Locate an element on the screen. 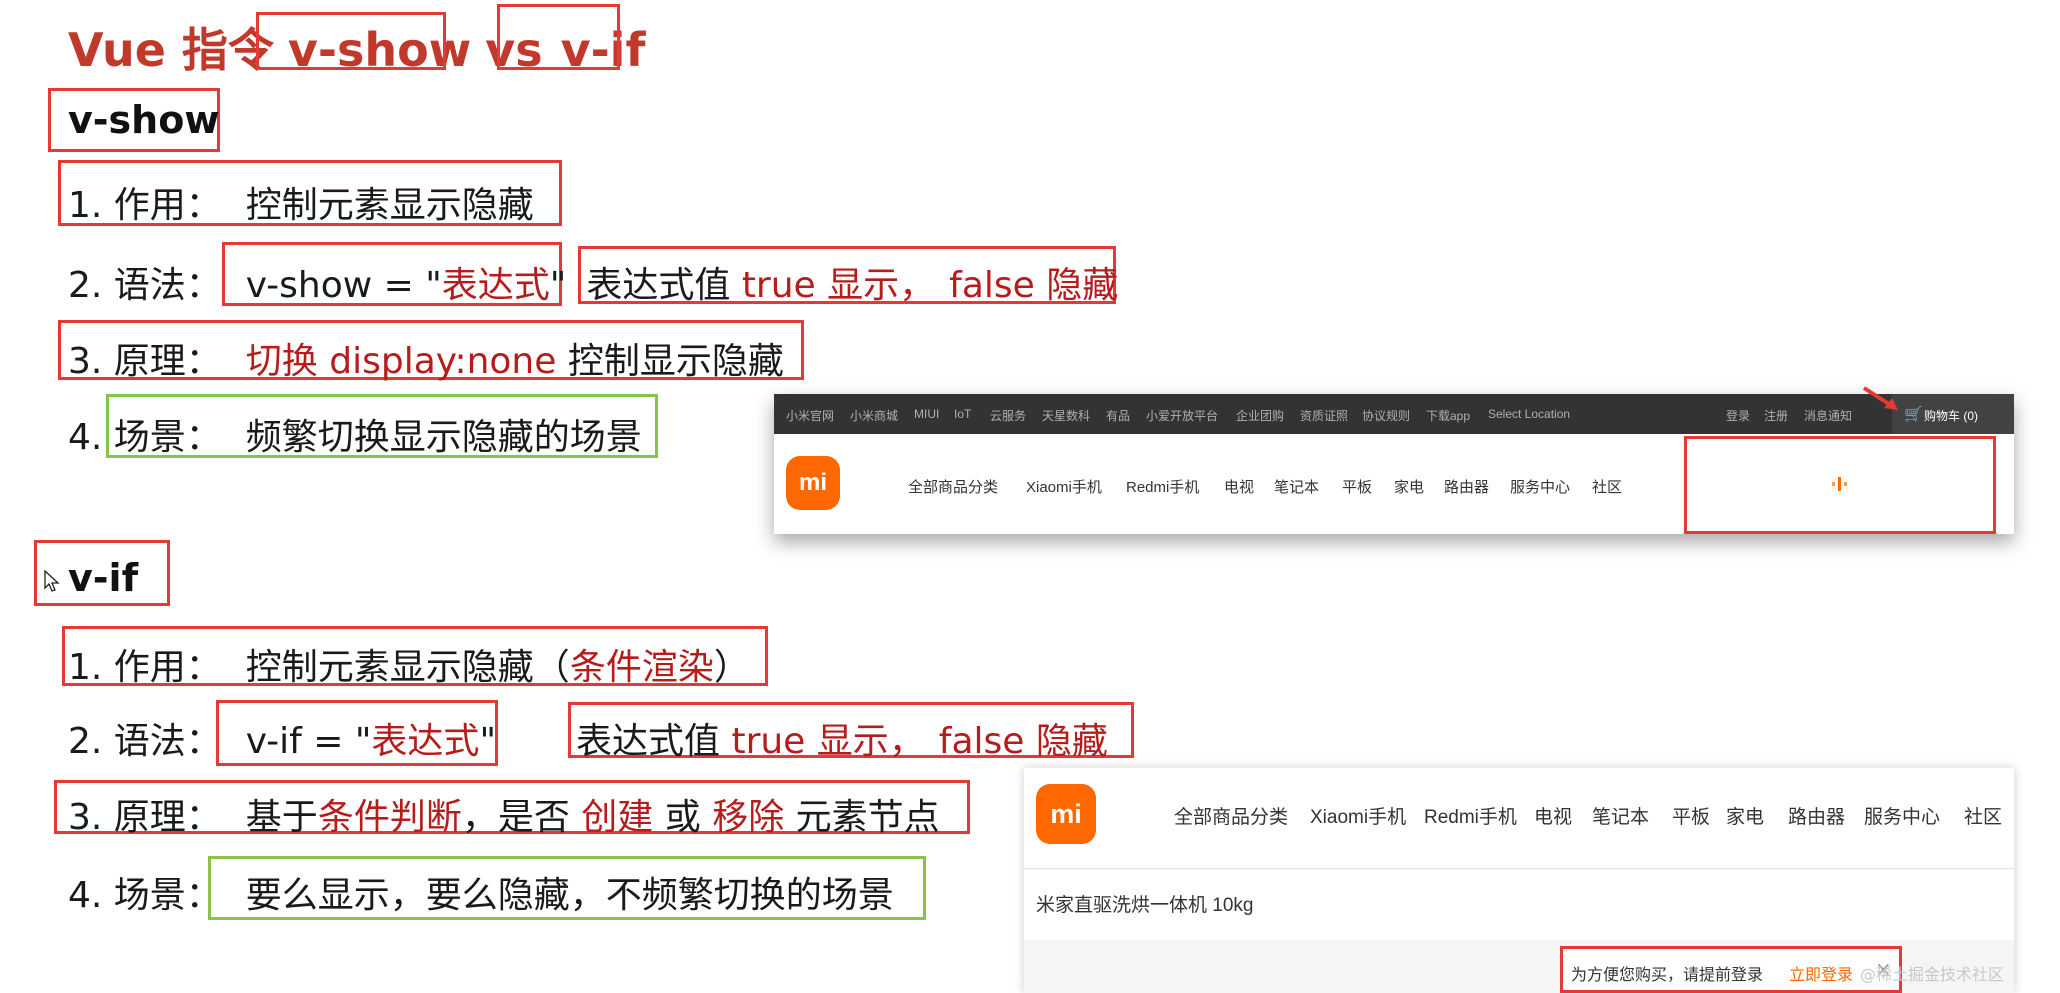  title-prefix: Vue 指令 is located at coordinates (171, 50).